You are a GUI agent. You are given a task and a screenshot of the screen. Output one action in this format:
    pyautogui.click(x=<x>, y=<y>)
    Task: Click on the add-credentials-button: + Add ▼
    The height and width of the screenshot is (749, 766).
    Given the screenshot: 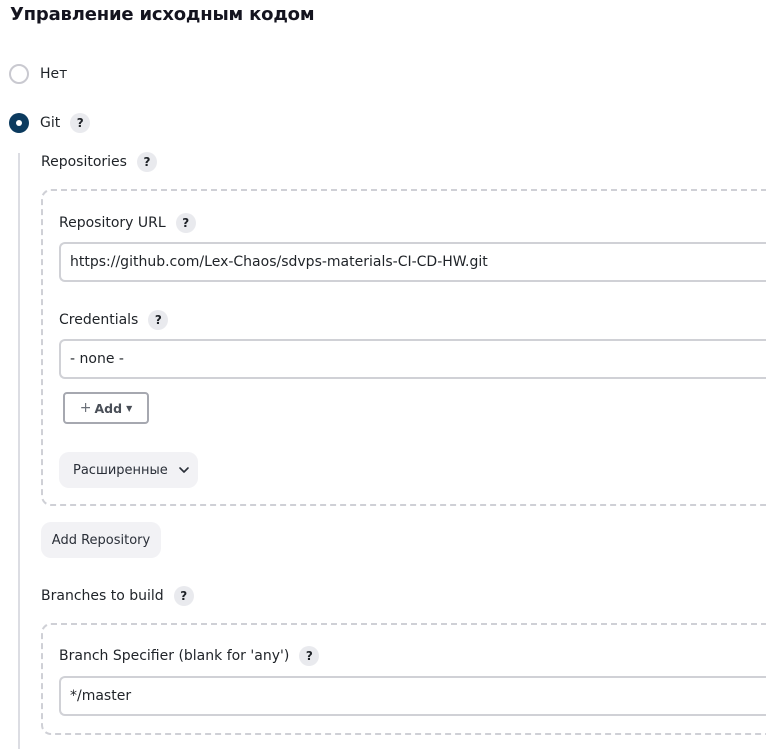 What is the action you would take?
    pyautogui.click(x=106, y=408)
    